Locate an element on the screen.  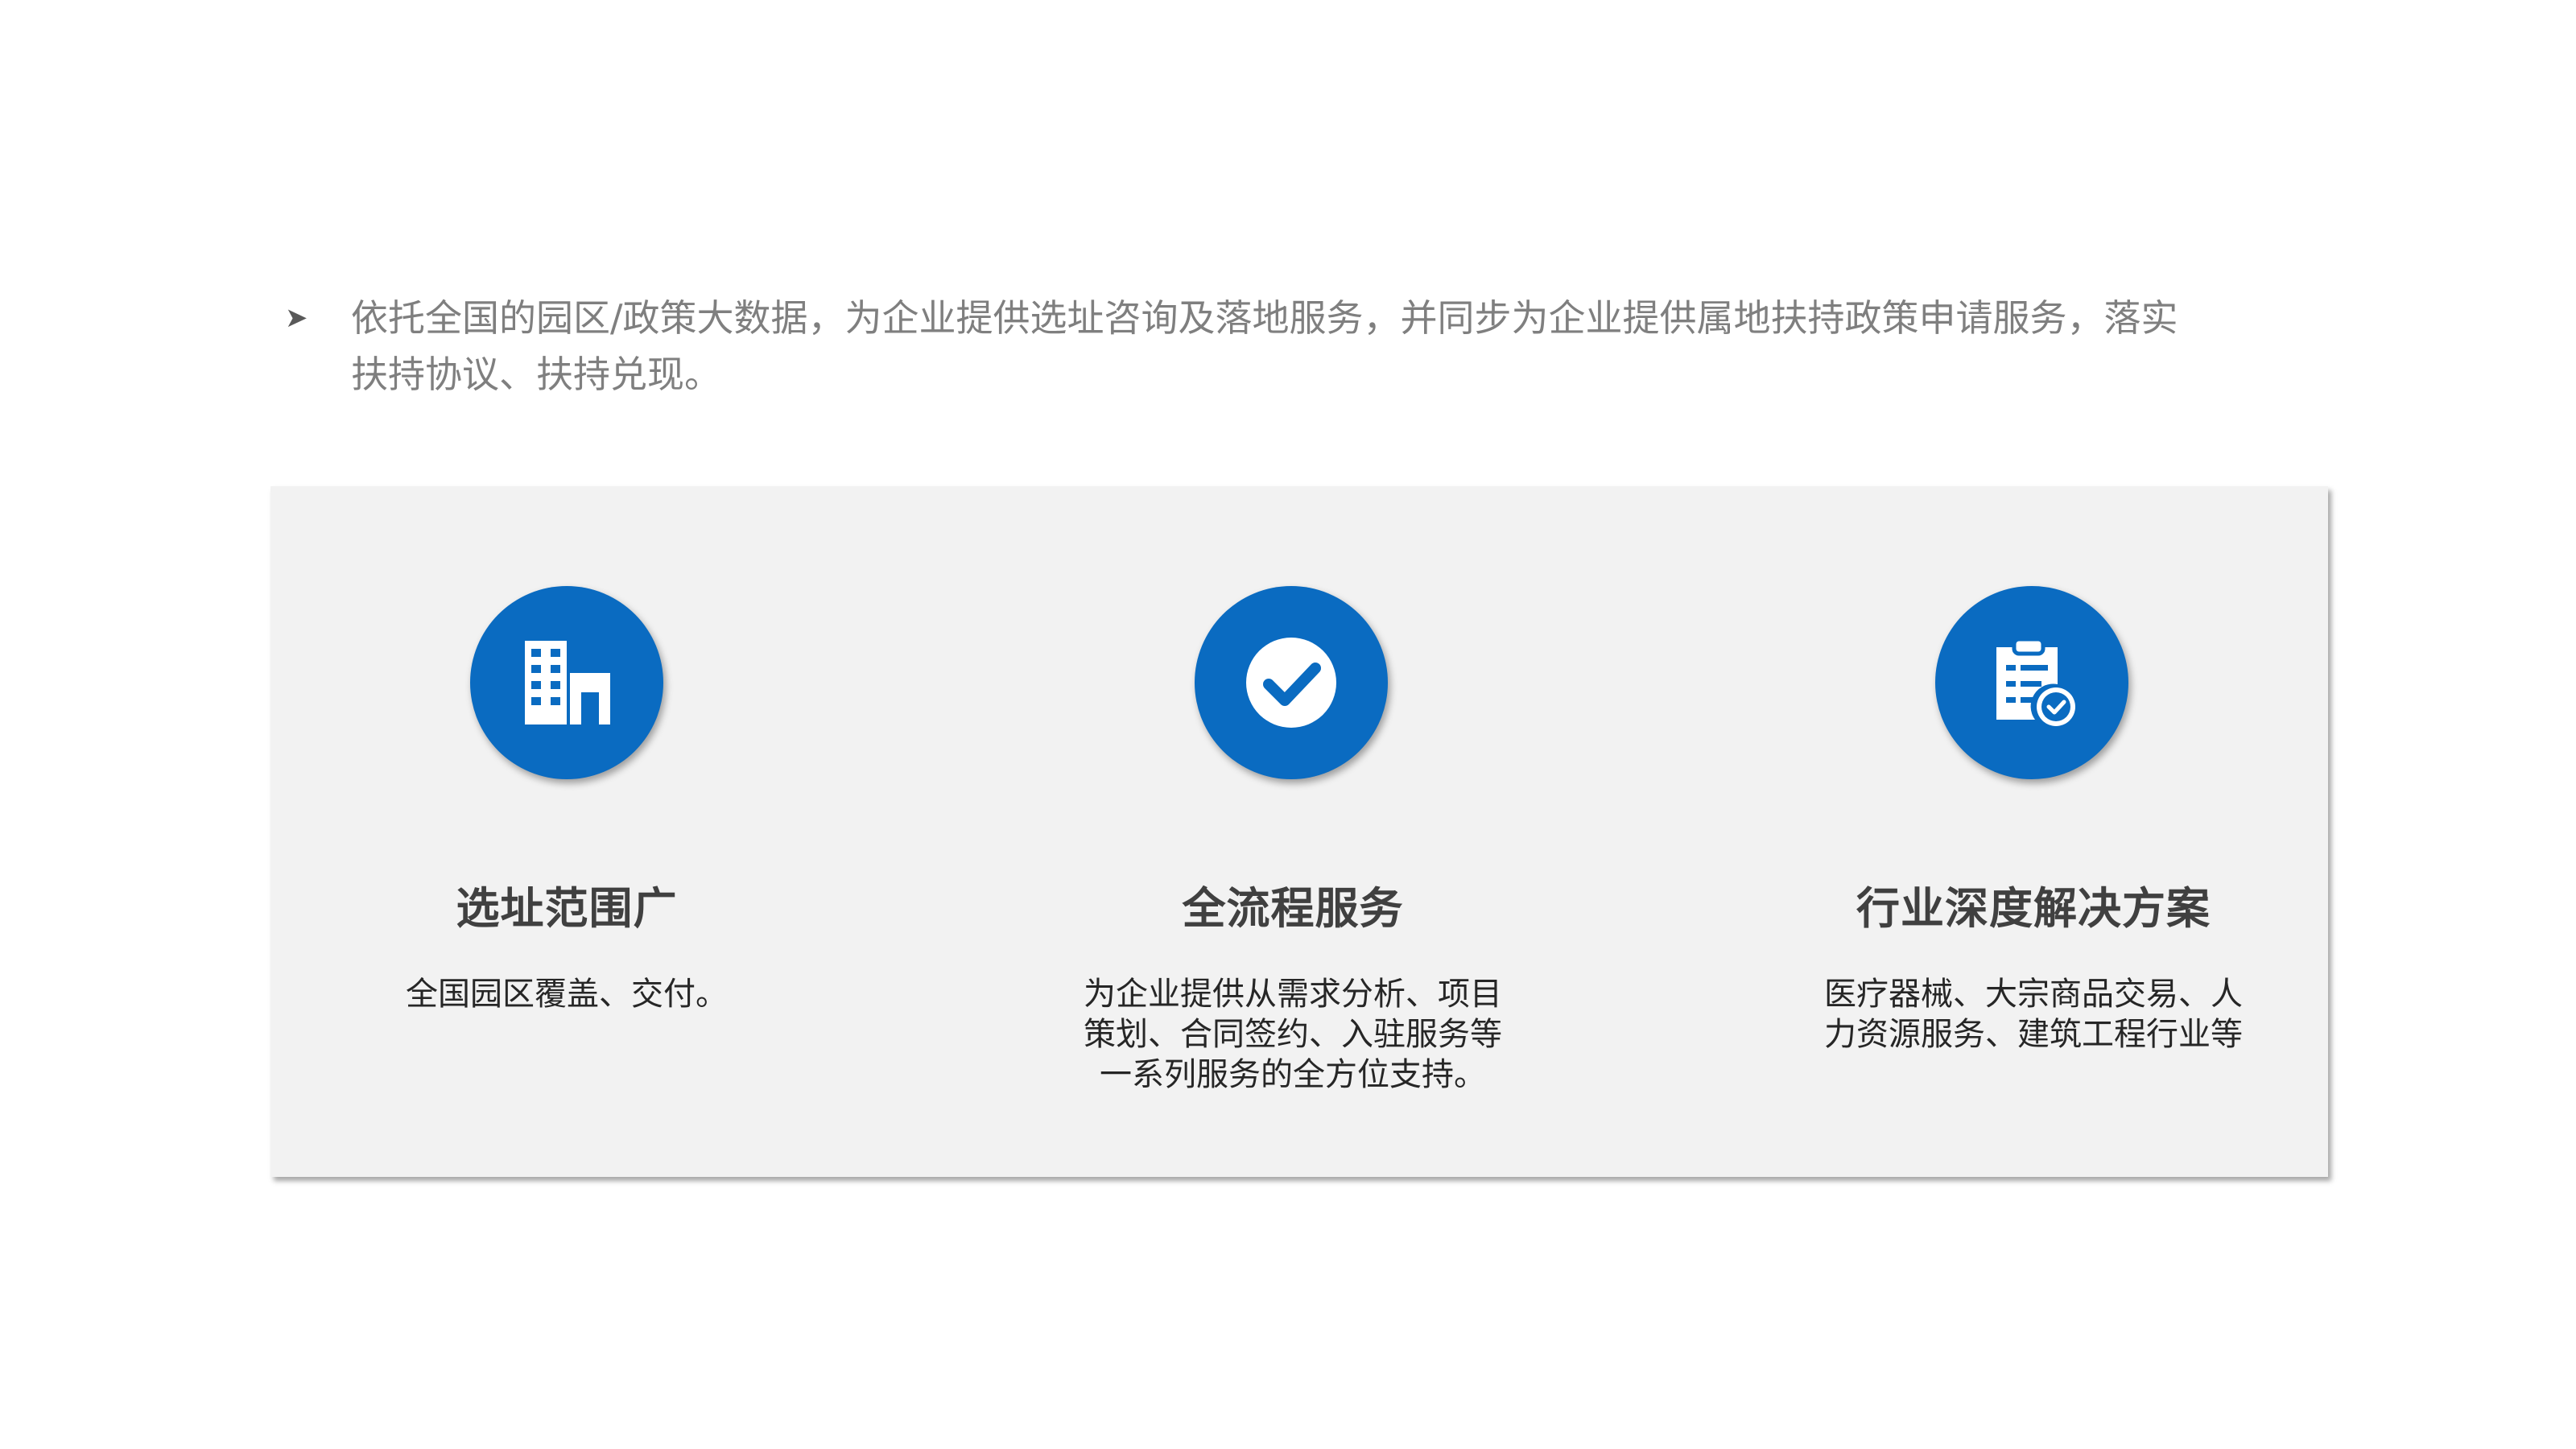
feature-title: 选址范围广 is located at coordinates (567, 908).